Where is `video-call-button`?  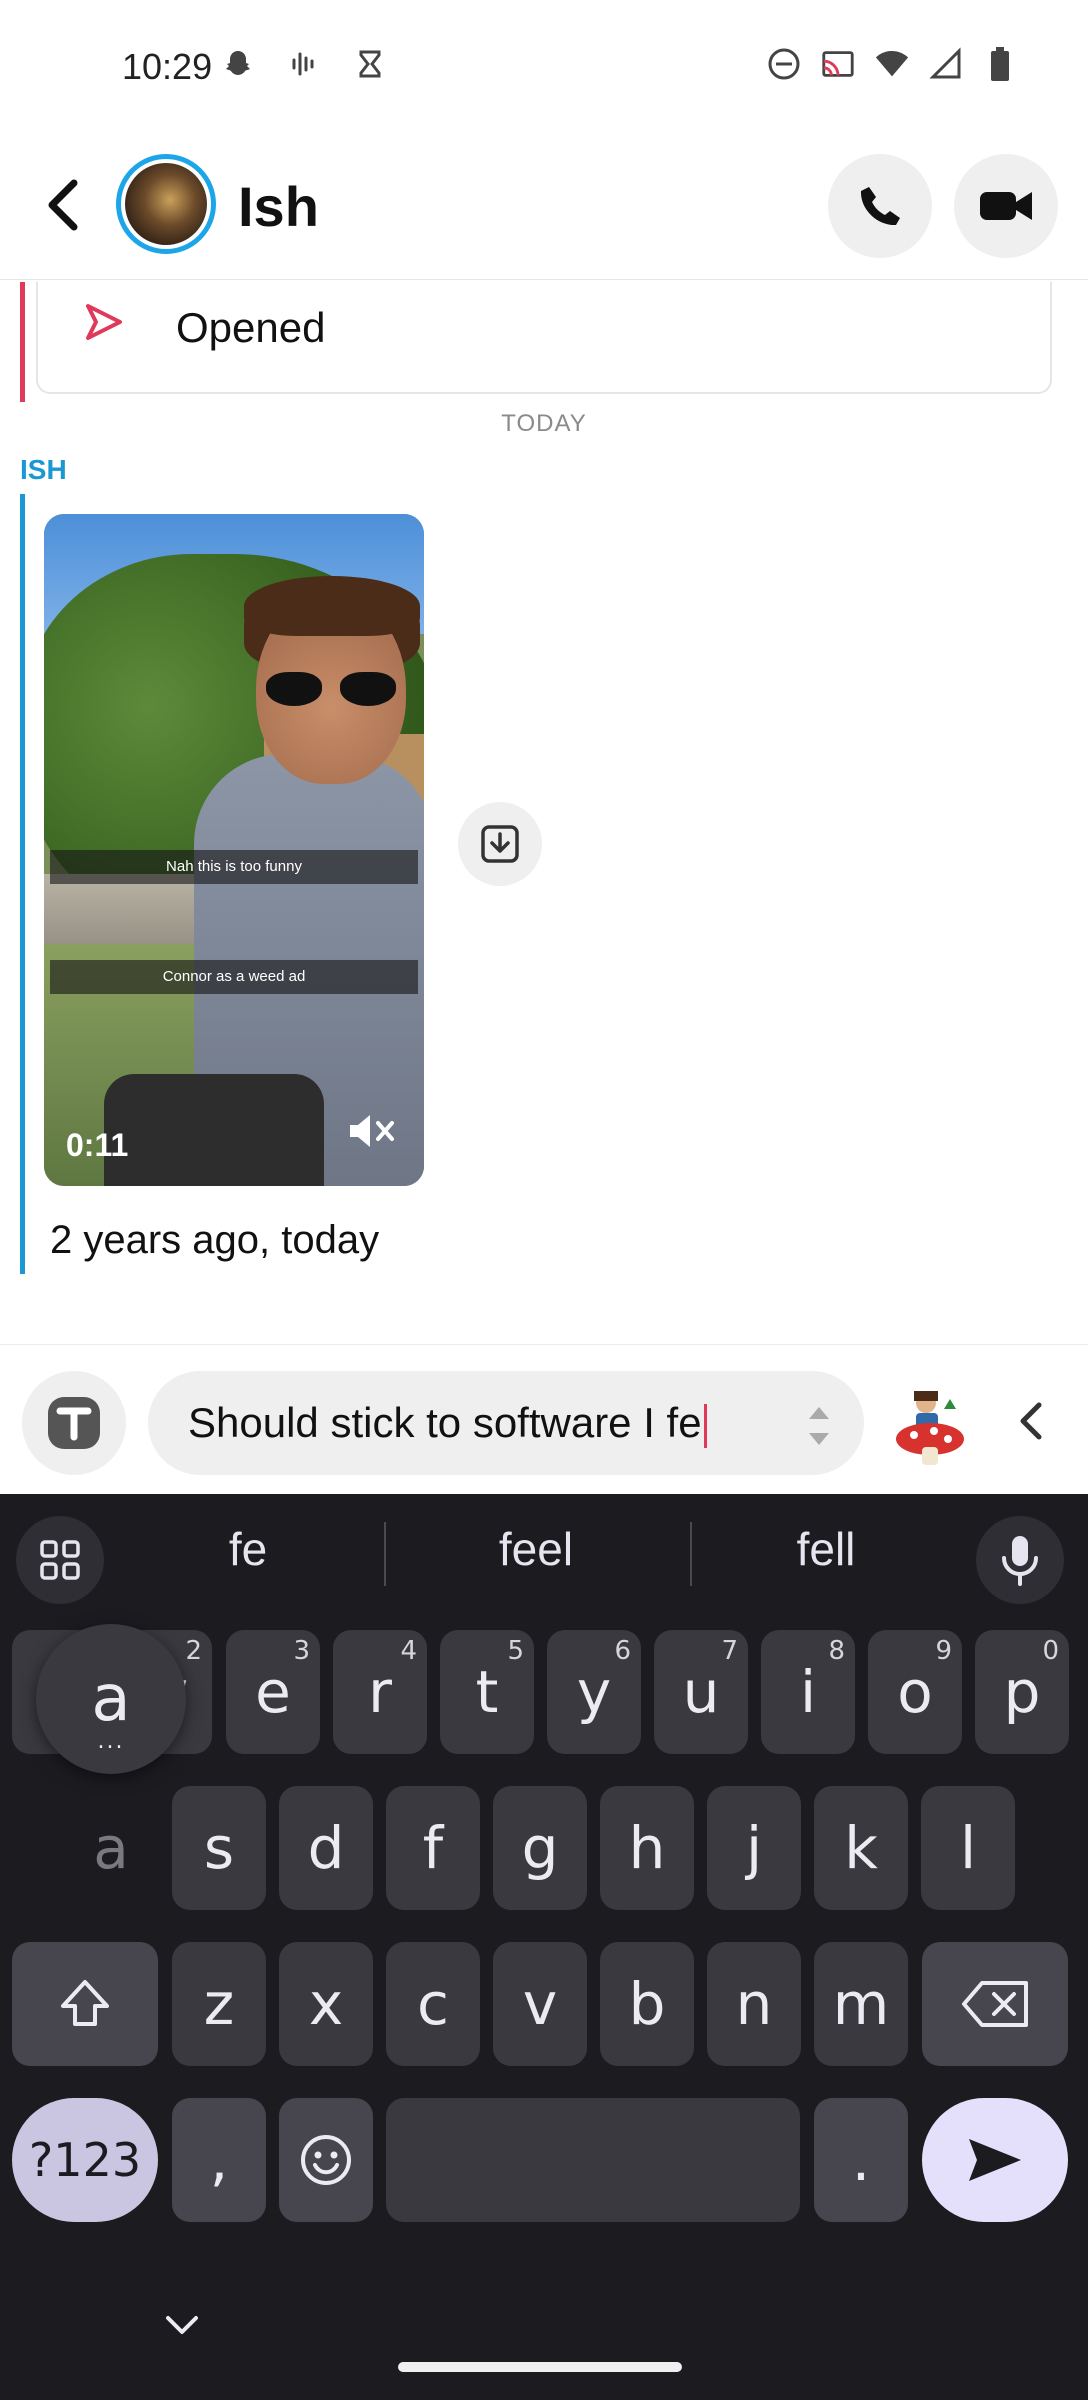
video-call-button is located at coordinates (1006, 206).